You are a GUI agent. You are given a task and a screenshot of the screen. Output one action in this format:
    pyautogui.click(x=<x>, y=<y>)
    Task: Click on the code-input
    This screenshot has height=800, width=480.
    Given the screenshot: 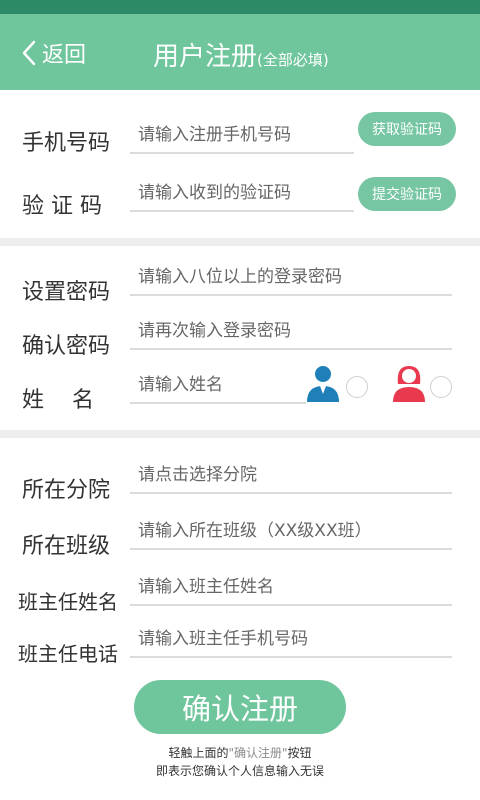 What is the action you would take?
    pyautogui.click(x=242, y=194)
    